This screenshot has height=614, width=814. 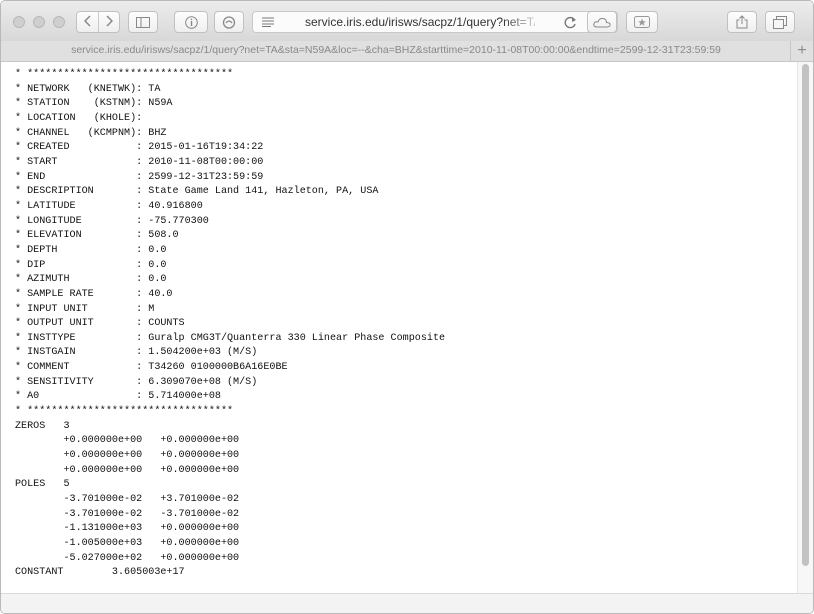 What do you see at coordinates (112, 221) in the screenshot?
I see `text-line: * LONGITUDE : -75.770300` at bounding box center [112, 221].